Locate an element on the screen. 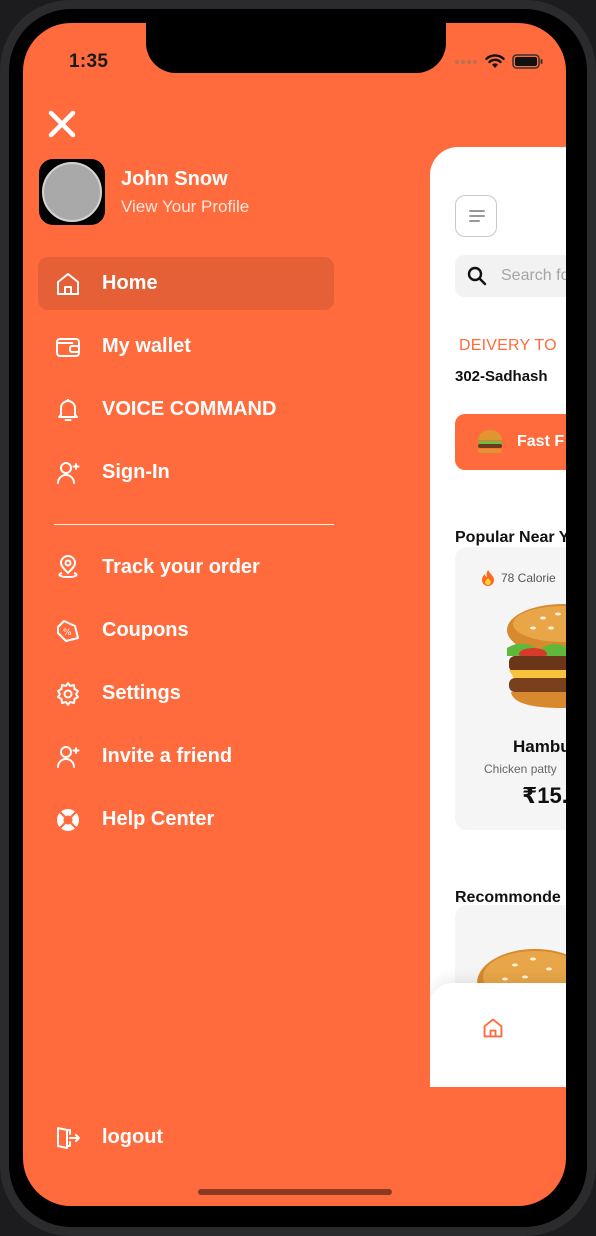 This screenshot has height=1236, width=596. avatar is located at coordinates (72, 192).